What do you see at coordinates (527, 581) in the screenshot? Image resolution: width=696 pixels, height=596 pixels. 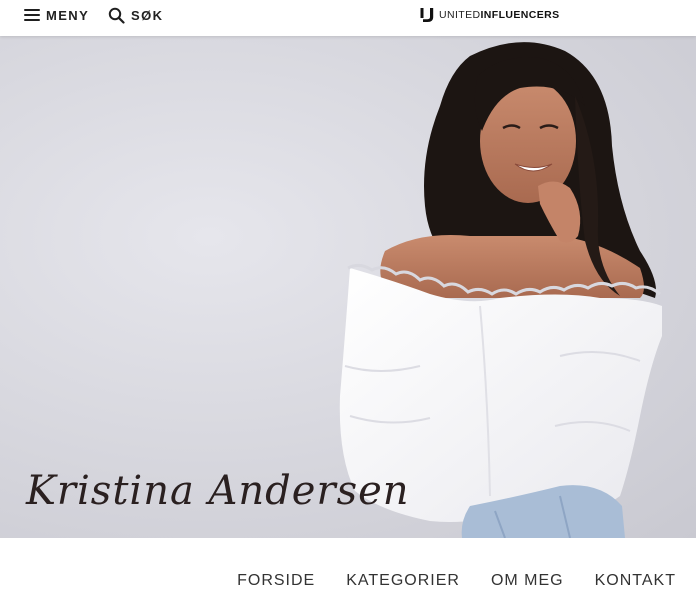 I see `nav-item-om-meg: OM MEG` at bounding box center [527, 581].